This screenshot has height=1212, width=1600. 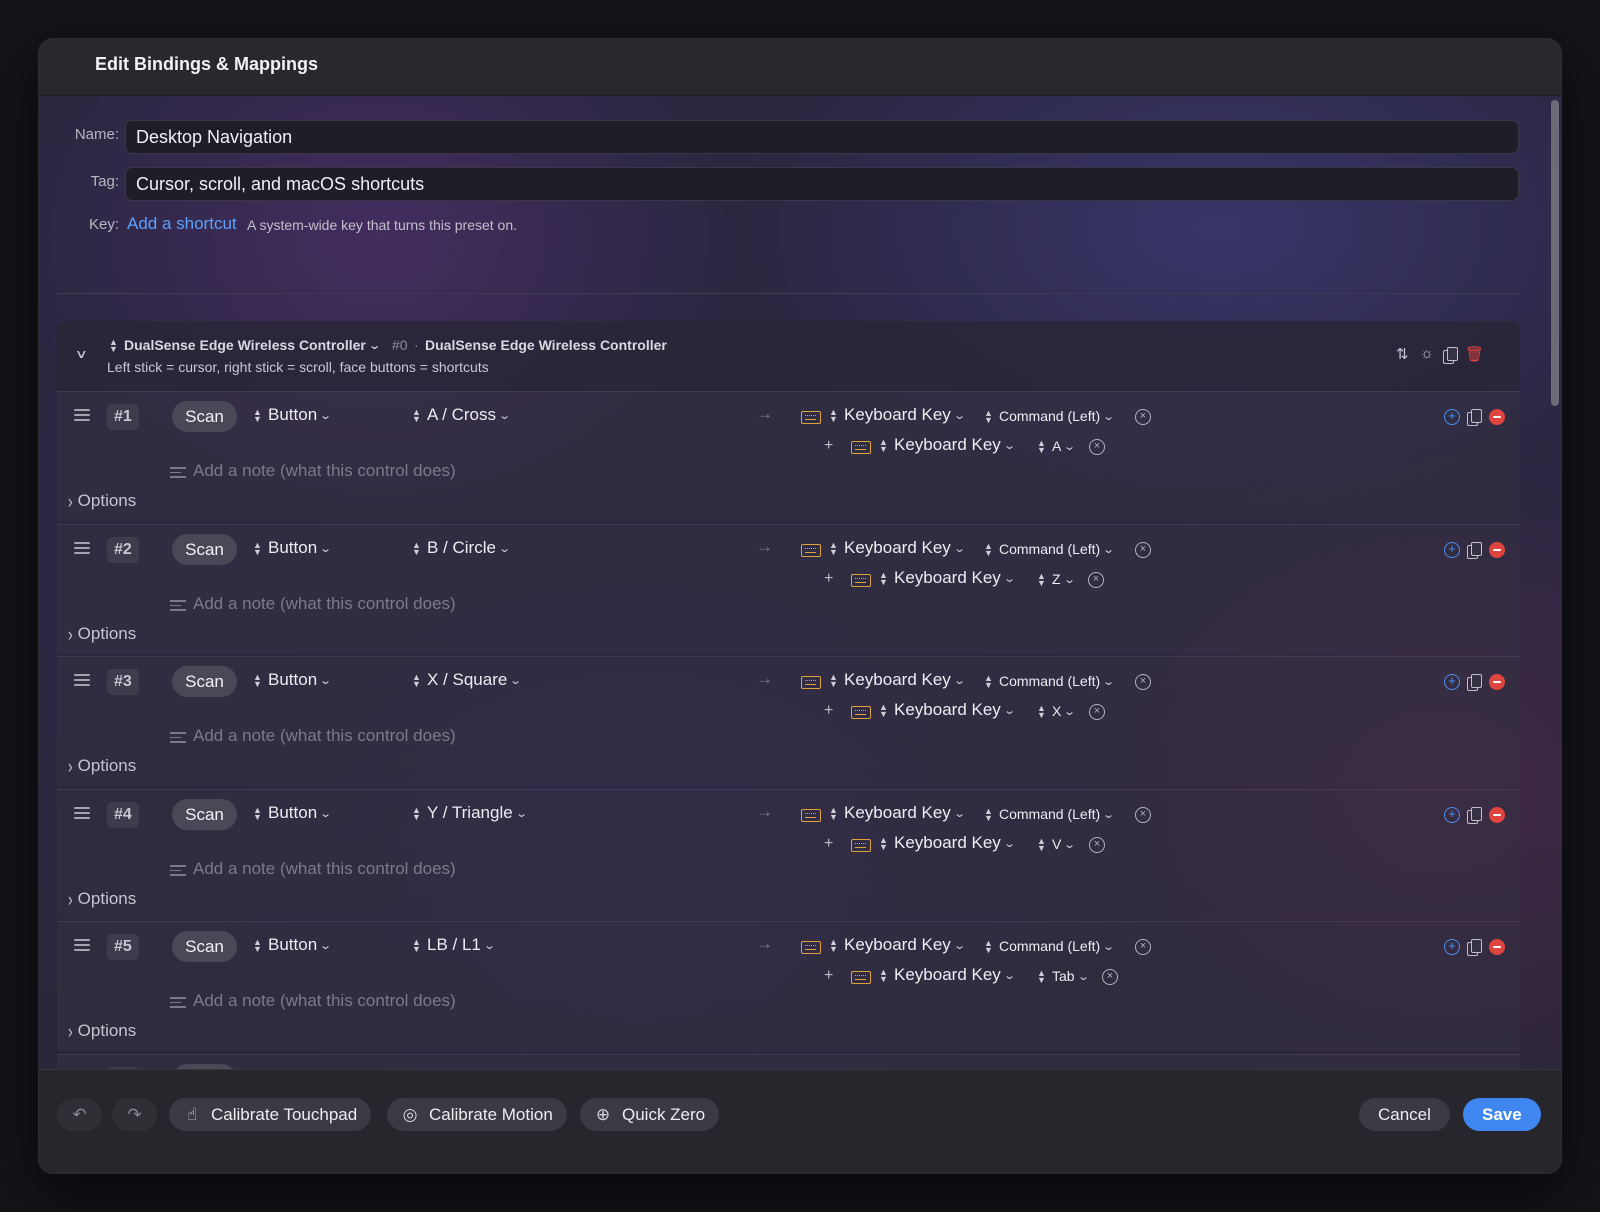 What do you see at coordinates (326, 681) in the screenshot?
I see `chevron-down-icon: ⌄` at bounding box center [326, 681].